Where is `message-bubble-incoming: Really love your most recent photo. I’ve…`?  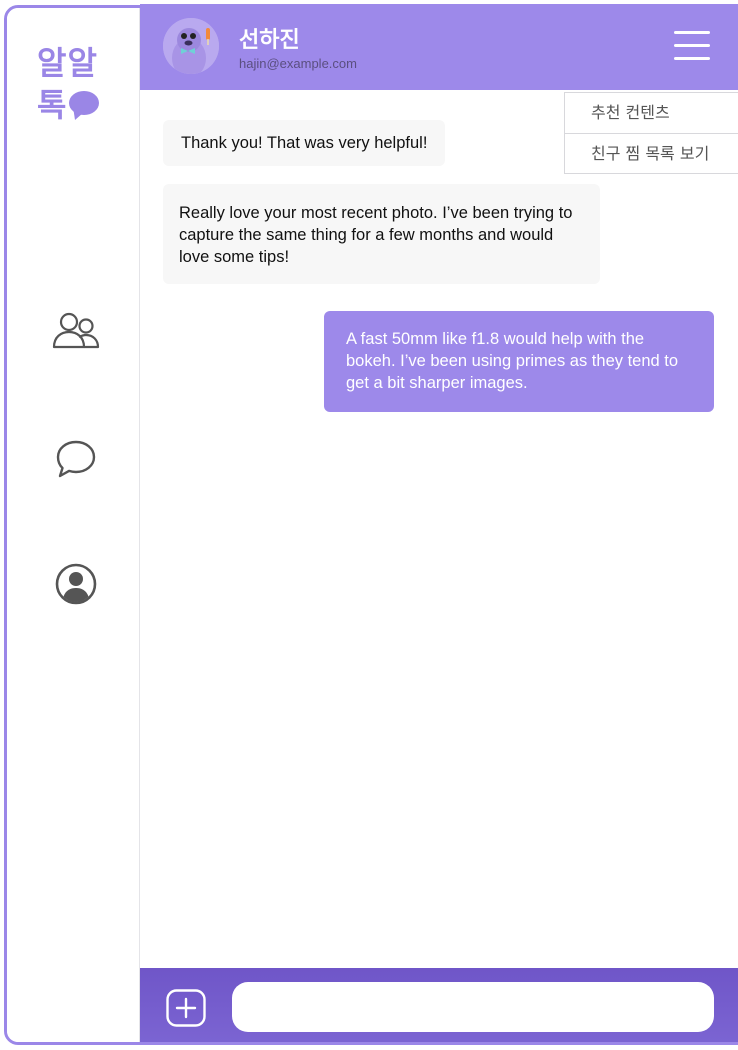 message-bubble-incoming: Really love your most recent photo. I’ve… is located at coordinates (381, 234).